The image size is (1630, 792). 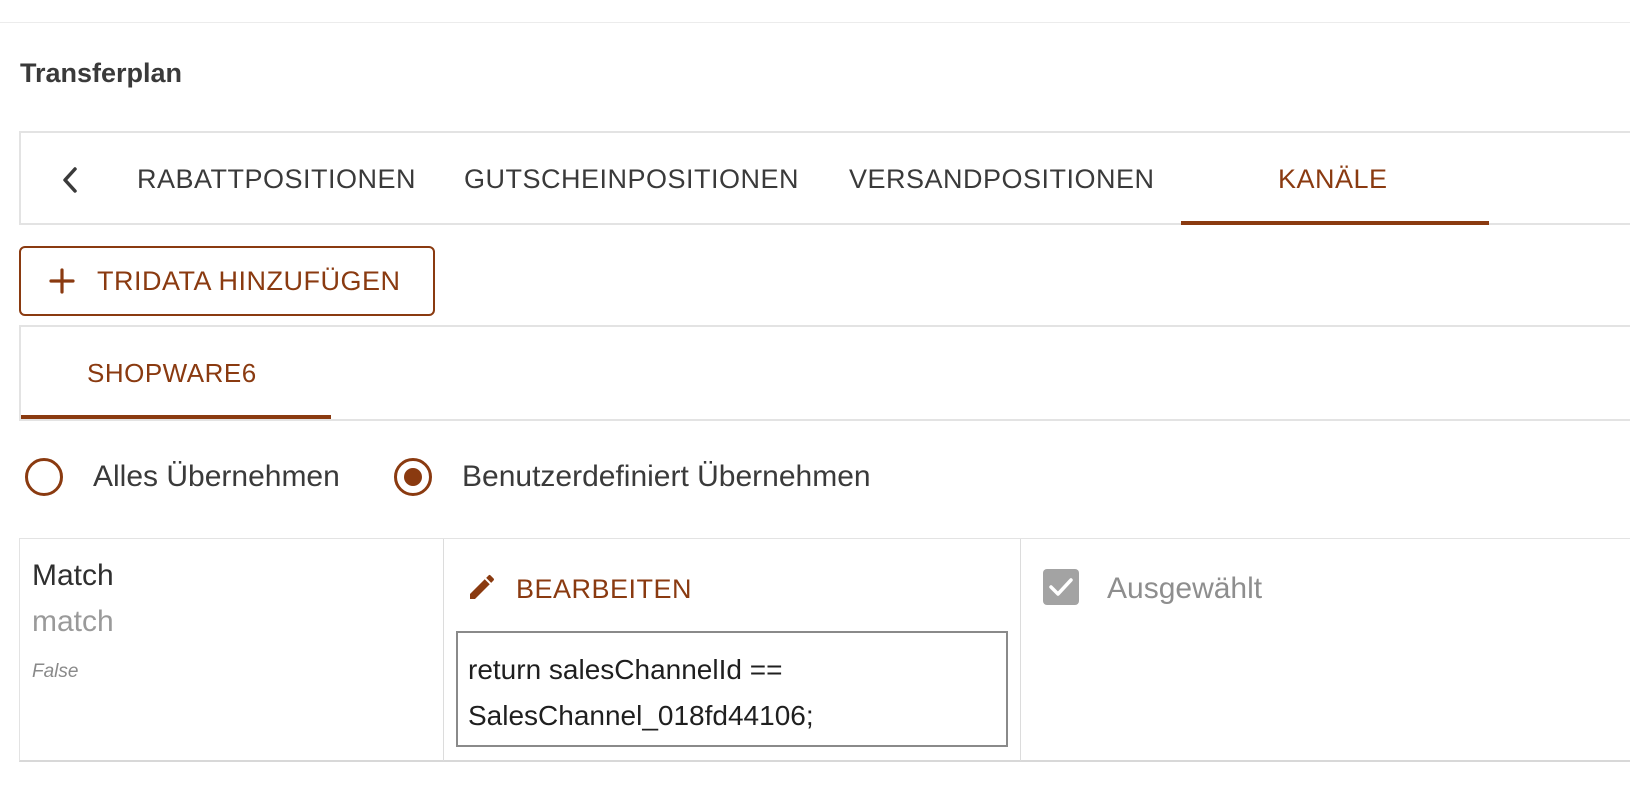 I want to click on tab-rabattpositionen: RABATTPOSITIONEN, so click(x=276, y=179).